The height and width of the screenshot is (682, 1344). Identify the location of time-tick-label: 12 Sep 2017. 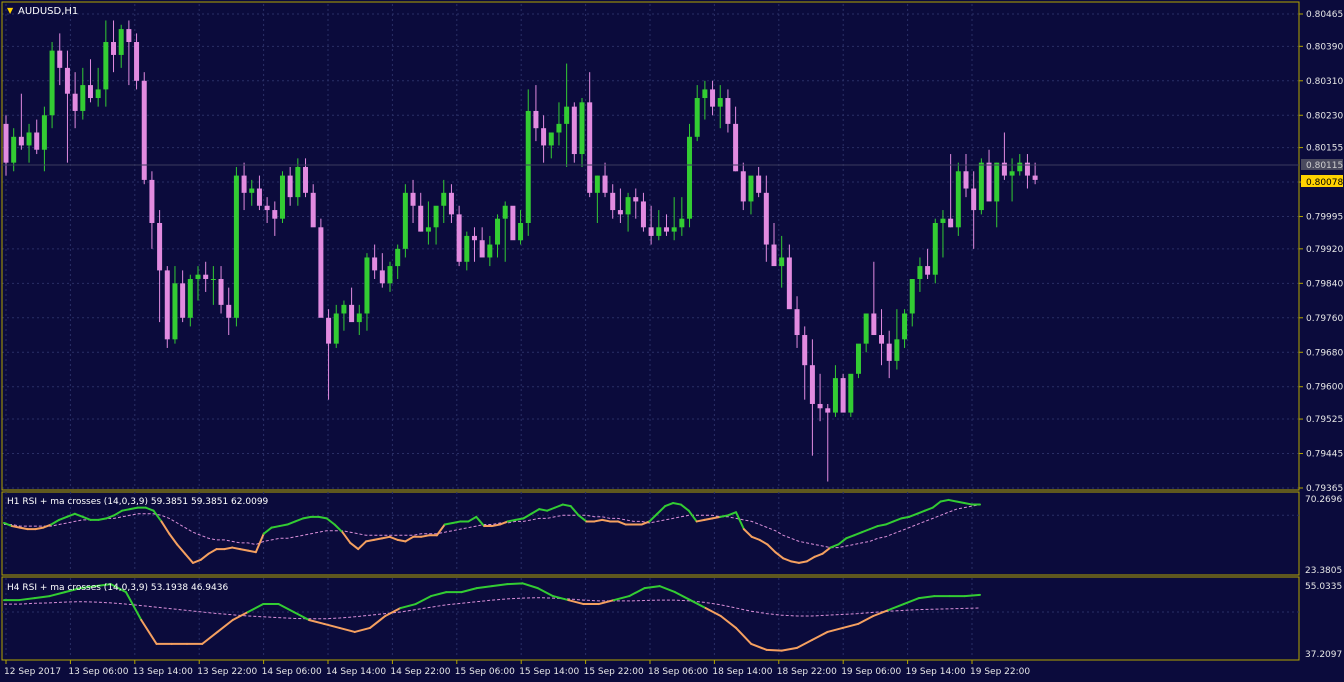
(32, 672).